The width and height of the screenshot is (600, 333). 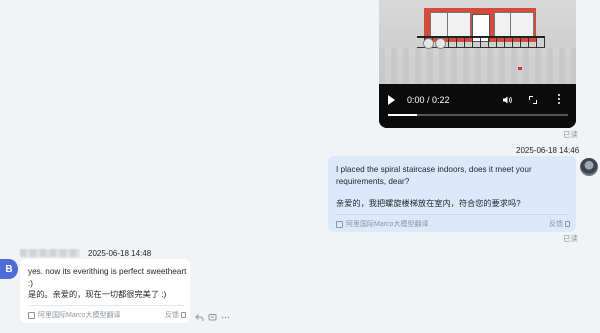 I want to click on video-message: 0:00 / 0:22, so click(x=477, y=64).